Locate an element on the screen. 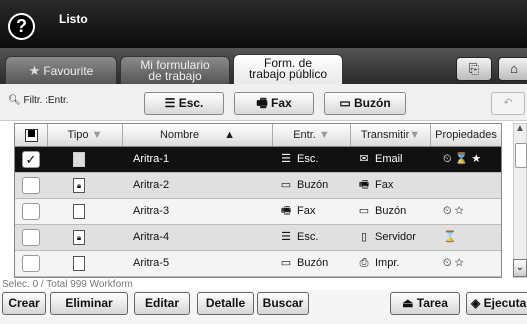 This screenshot has height=324, width=527. email-icon: ✉ is located at coordinates (364, 159).